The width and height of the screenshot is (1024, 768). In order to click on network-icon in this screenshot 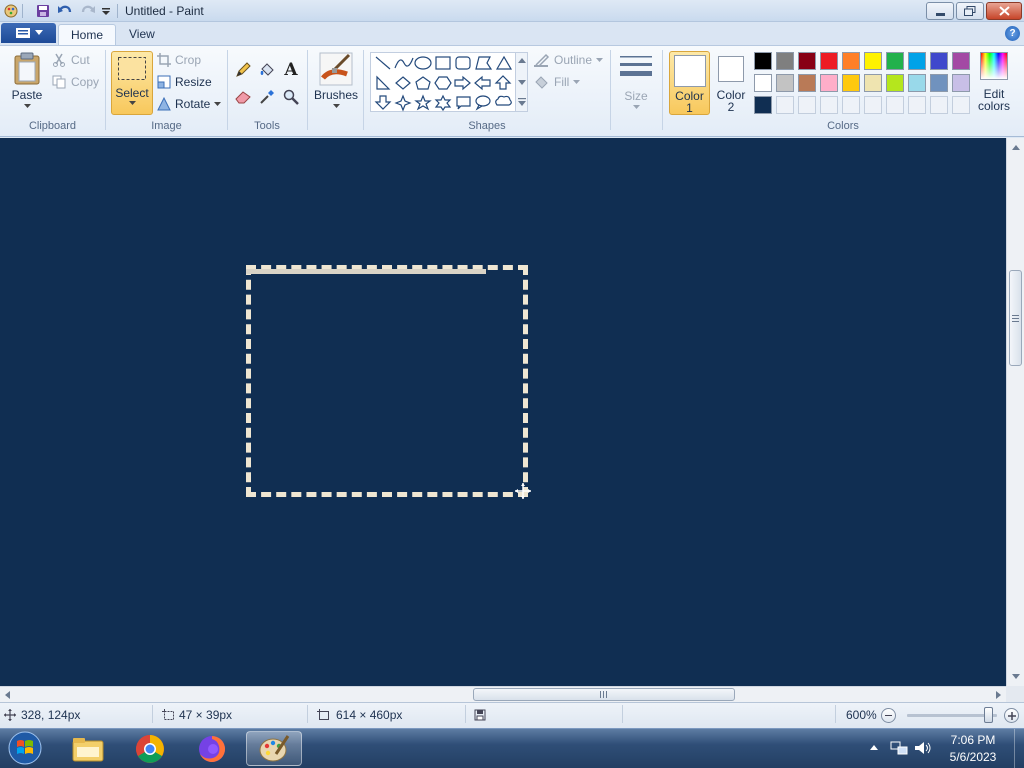, I will do `click(899, 748)`.